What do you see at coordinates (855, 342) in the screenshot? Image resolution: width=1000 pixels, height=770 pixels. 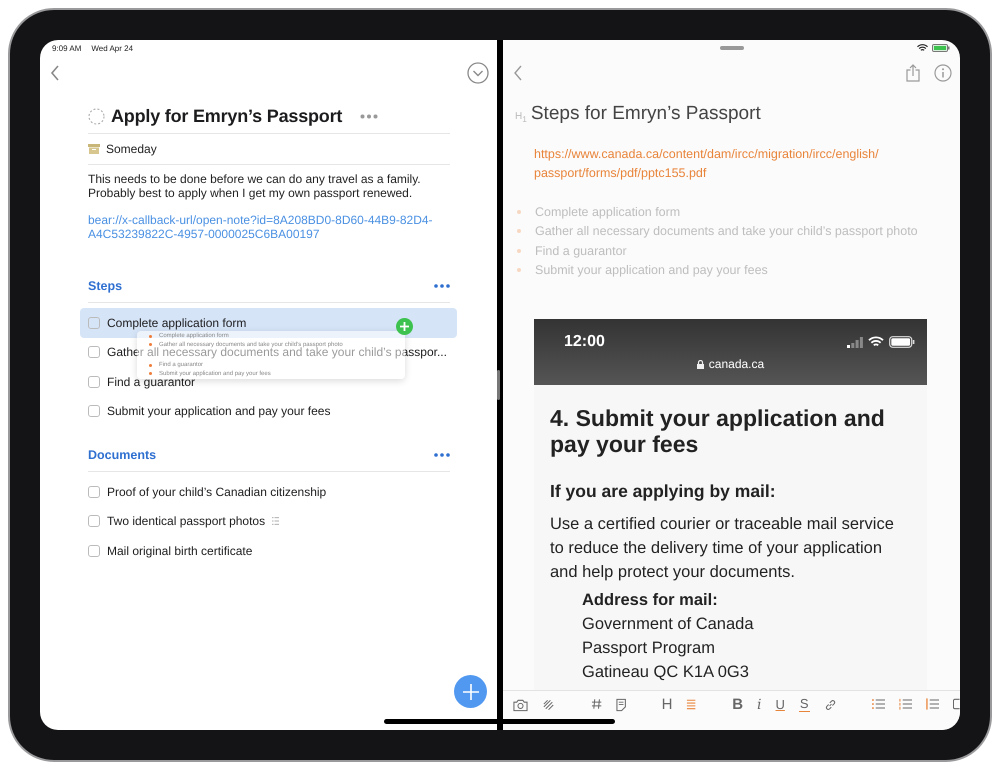 I see `signal-icon` at bounding box center [855, 342].